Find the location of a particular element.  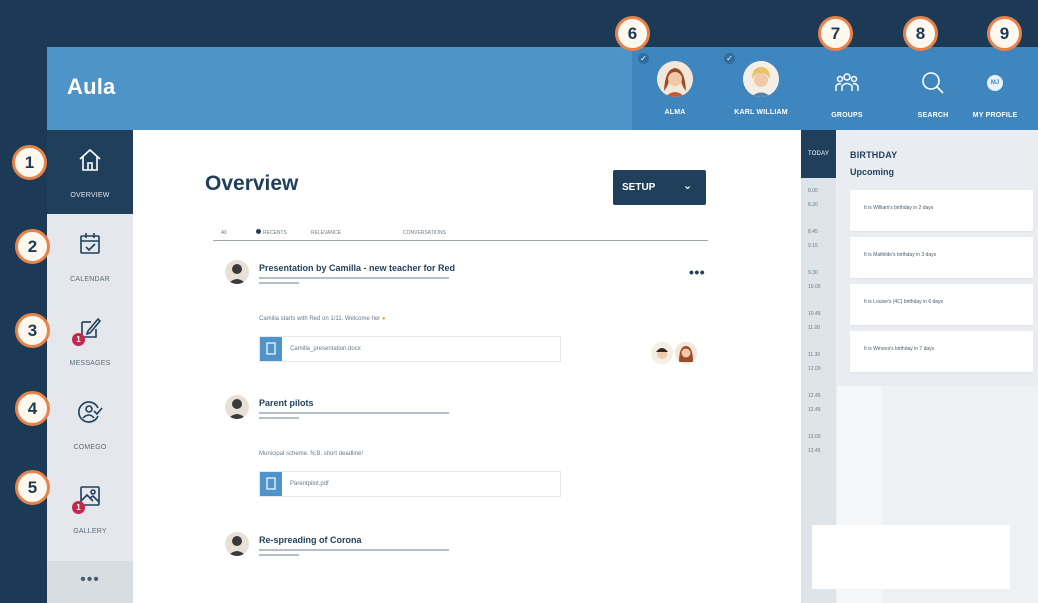

filter-all: All is located at coordinates (224, 233).